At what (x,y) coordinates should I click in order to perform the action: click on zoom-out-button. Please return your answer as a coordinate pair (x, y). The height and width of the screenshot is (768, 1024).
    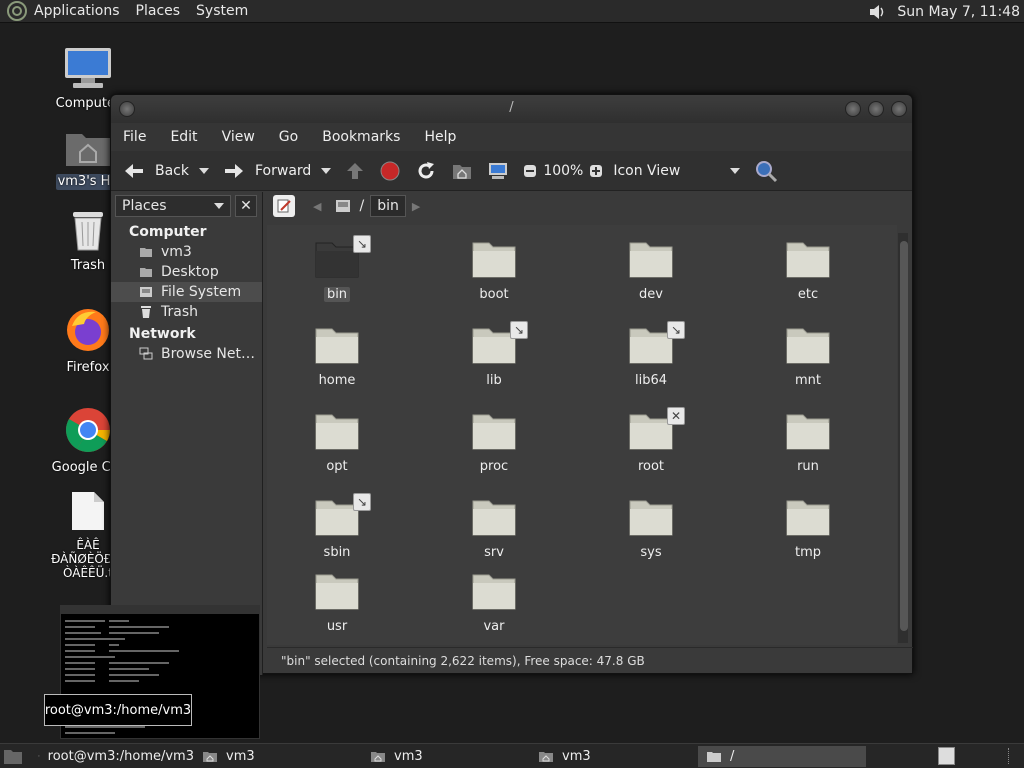
    Looking at the image, I should click on (530, 171).